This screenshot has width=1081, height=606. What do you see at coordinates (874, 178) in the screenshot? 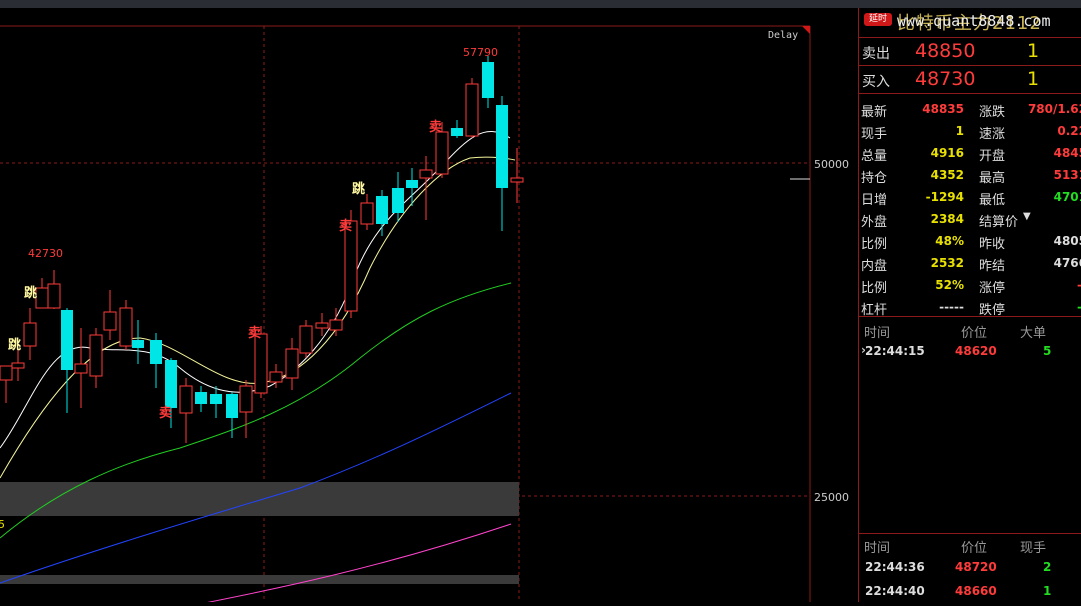
I see `quotes_left-label: 持仓` at bounding box center [874, 178].